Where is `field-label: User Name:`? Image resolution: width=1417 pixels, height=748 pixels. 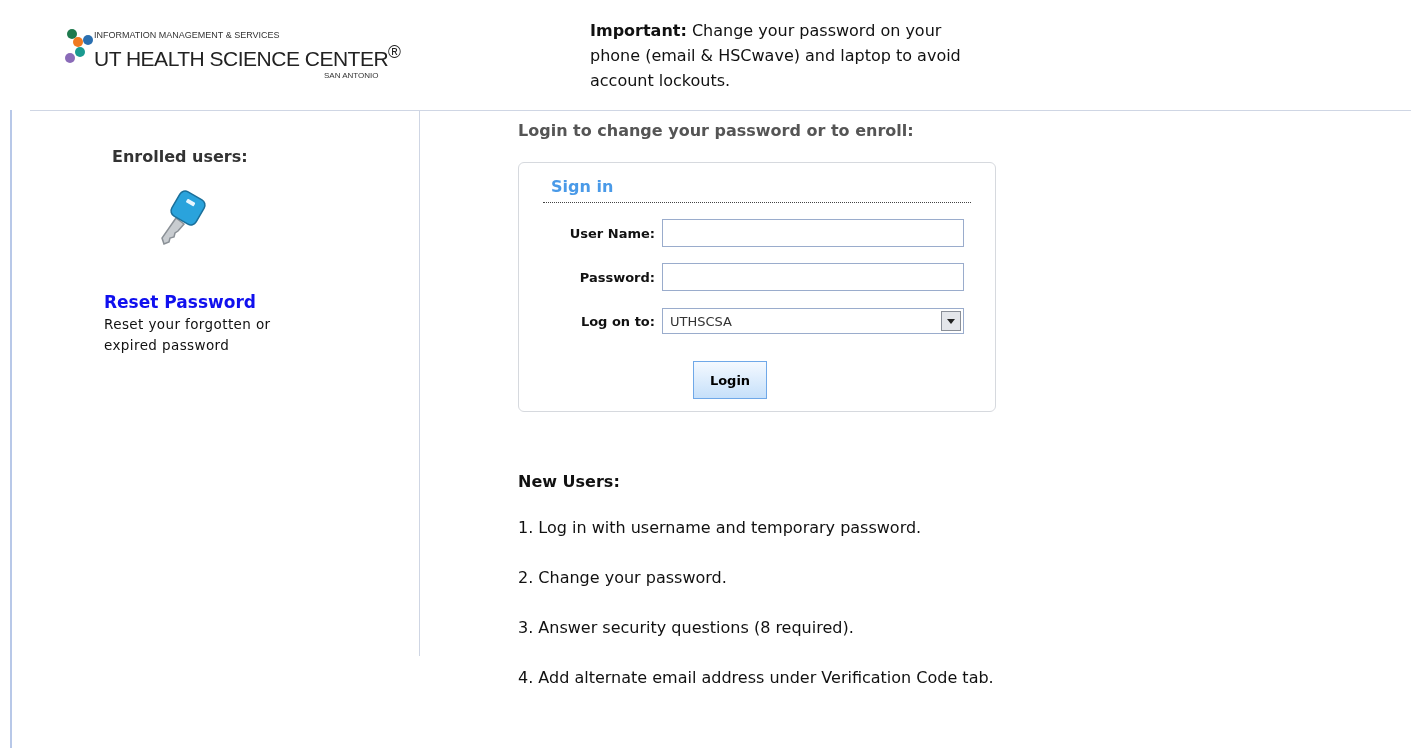 field-label: User Name: is located at coordinates (611, 233).